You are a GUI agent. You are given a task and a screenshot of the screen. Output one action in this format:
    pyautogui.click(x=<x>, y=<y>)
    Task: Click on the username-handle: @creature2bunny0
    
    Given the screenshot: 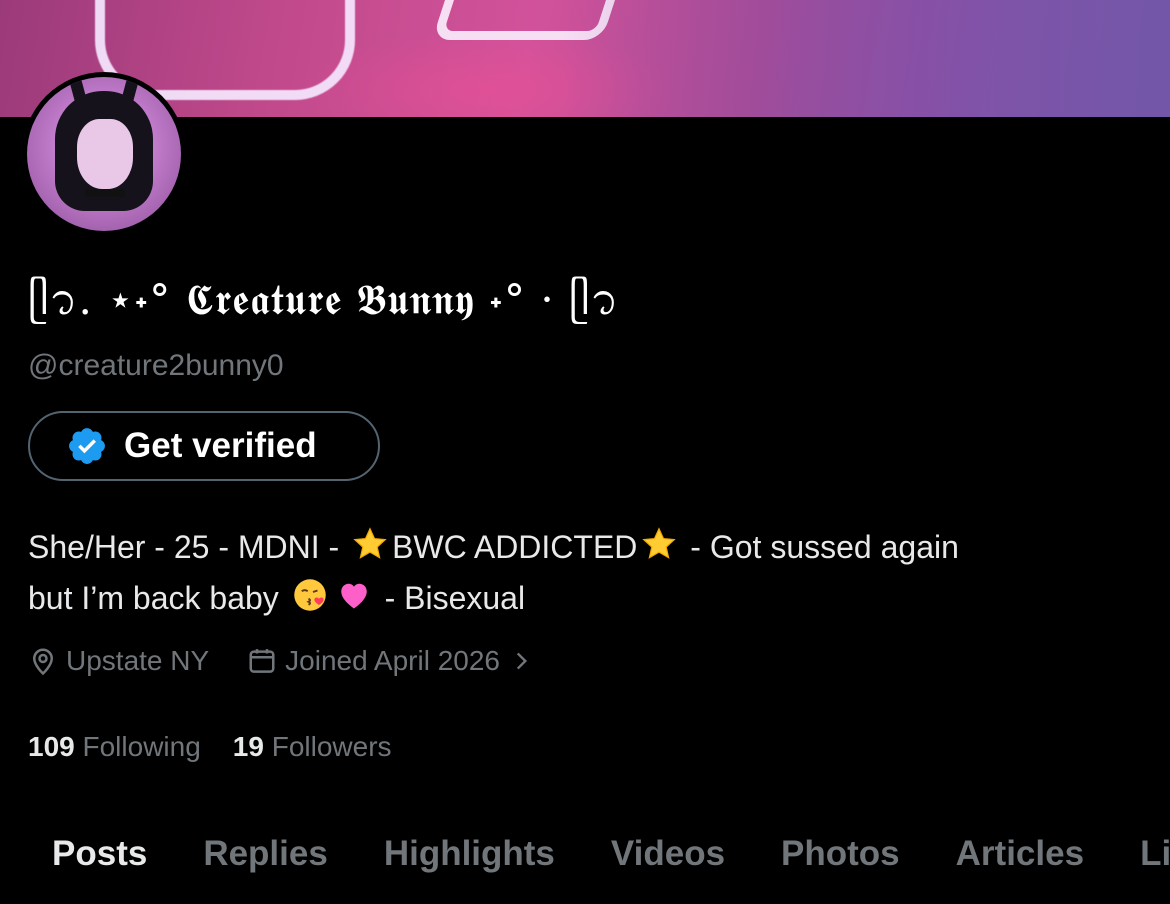 What is the action you would take?
    pyautogui.click(x=156, y=365)
    